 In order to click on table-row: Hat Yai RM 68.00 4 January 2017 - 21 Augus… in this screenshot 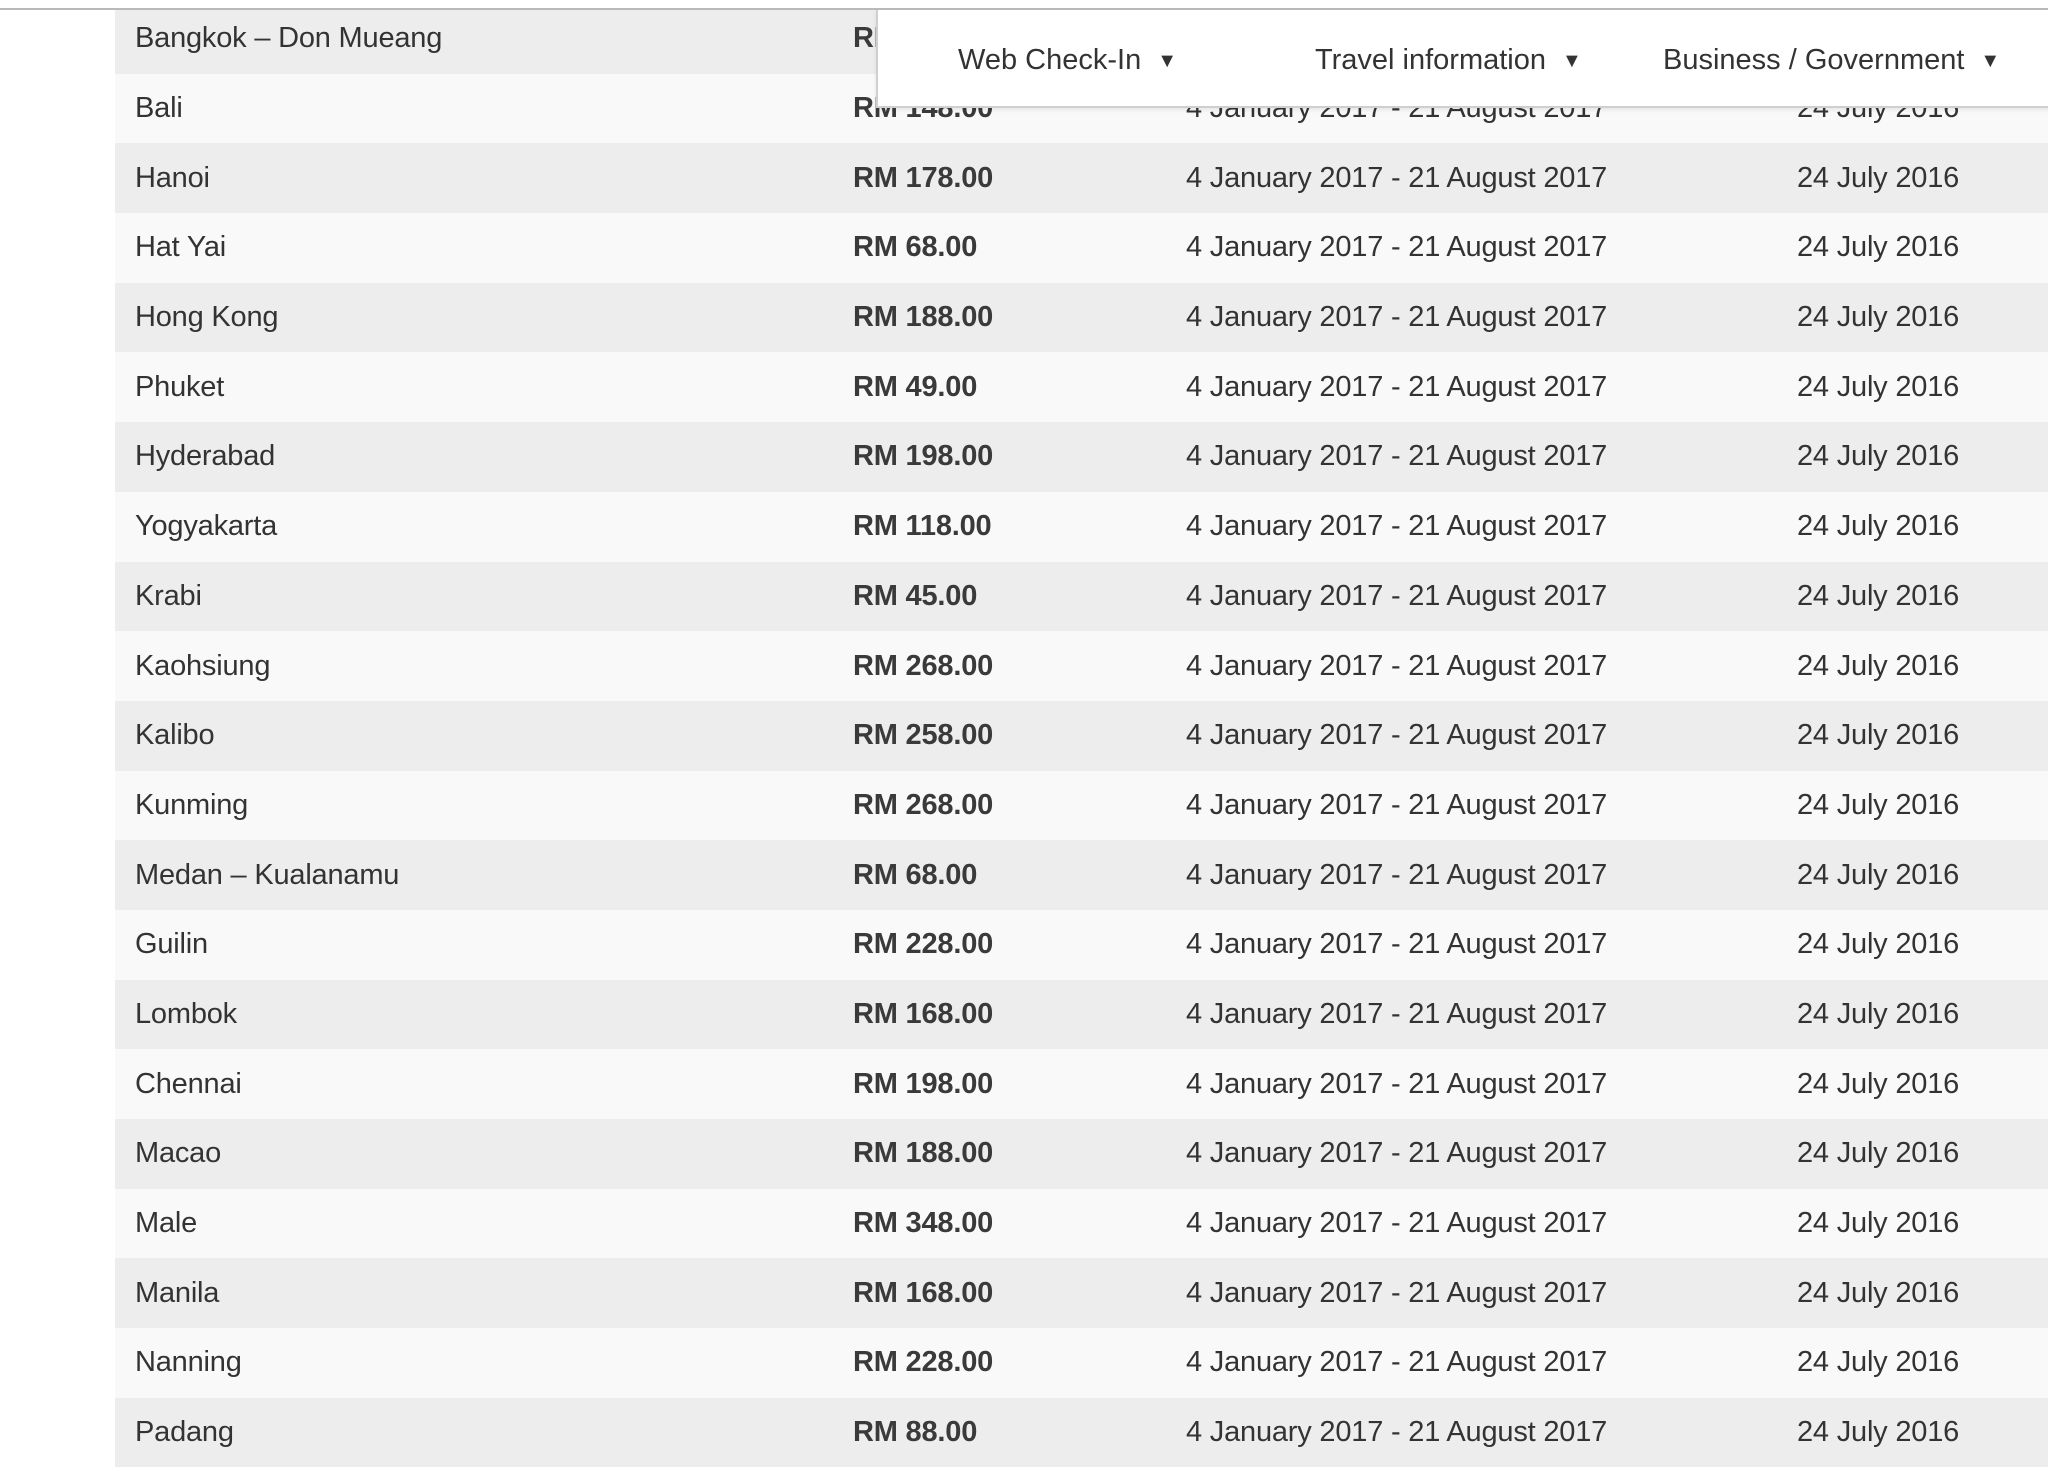, I will do `click(1081, 248)`.